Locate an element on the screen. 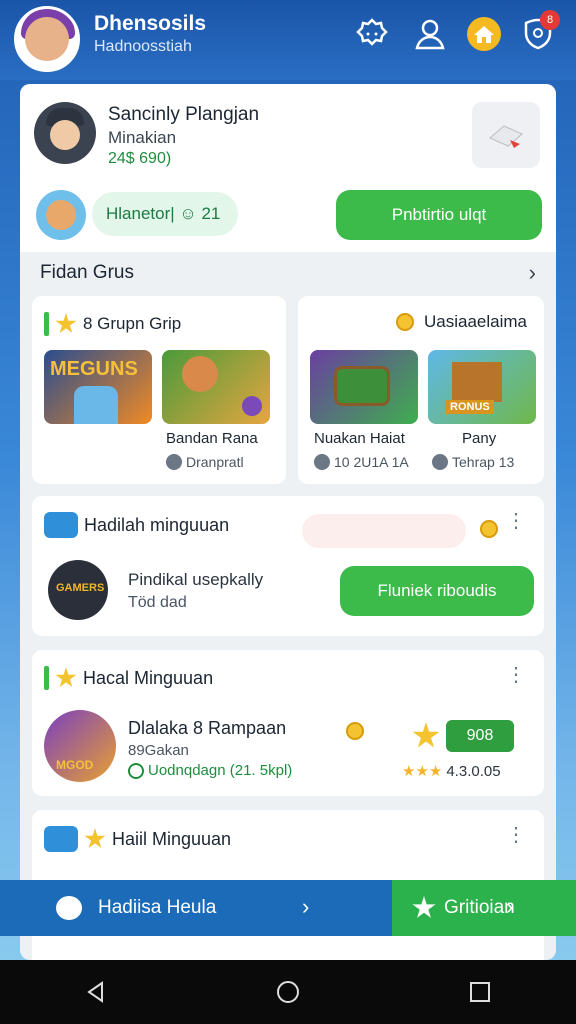 This screenshot has height=1024, width=576. reward-subtext: Töd dad is located at coordinates (157, 602).